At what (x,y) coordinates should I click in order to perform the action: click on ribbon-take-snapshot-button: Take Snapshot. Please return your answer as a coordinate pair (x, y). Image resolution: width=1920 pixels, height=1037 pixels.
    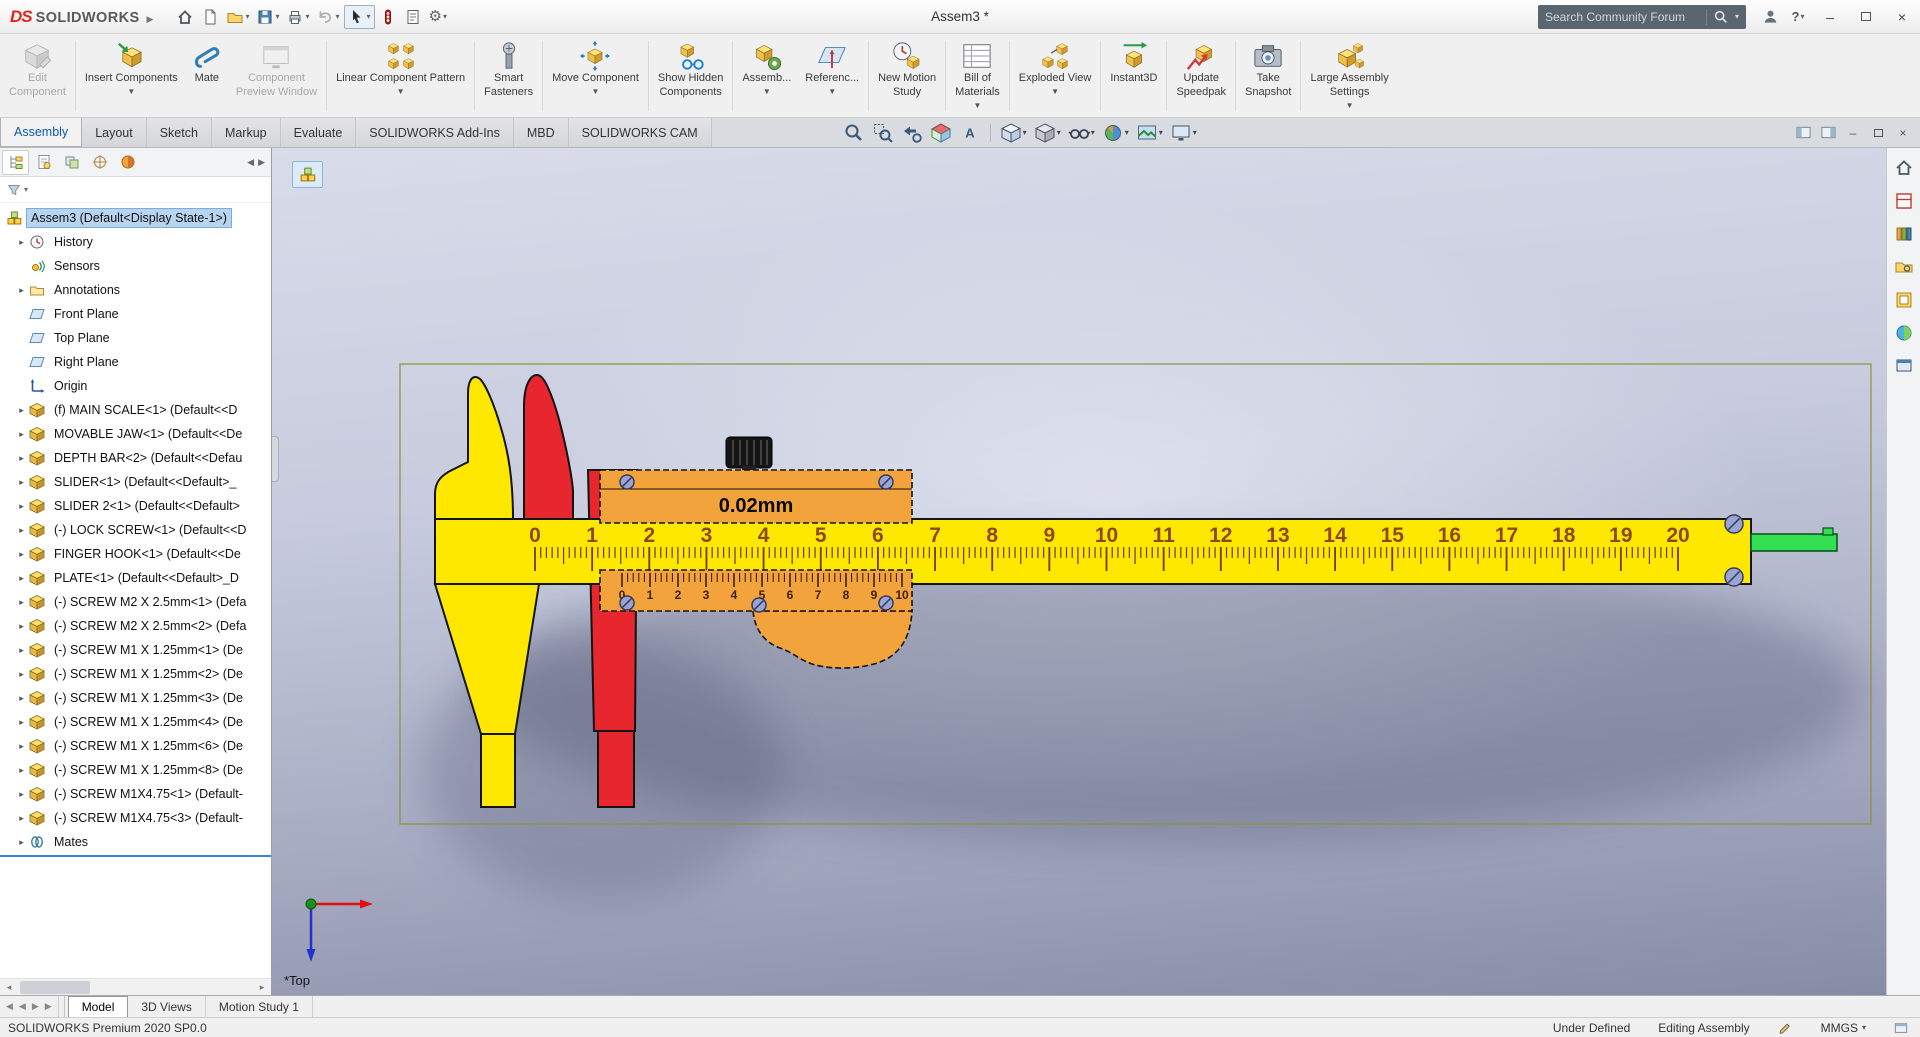
    Looking at the image, I should click on (1268, 76).